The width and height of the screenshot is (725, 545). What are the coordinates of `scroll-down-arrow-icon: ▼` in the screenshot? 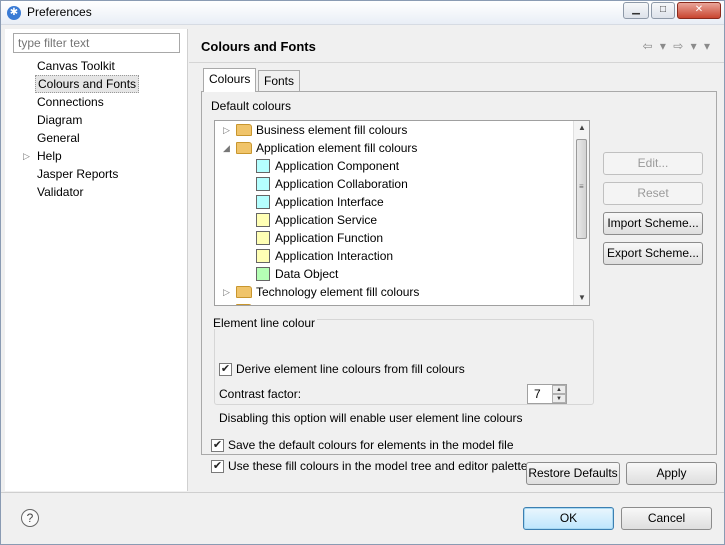 It's located at (581, 298).